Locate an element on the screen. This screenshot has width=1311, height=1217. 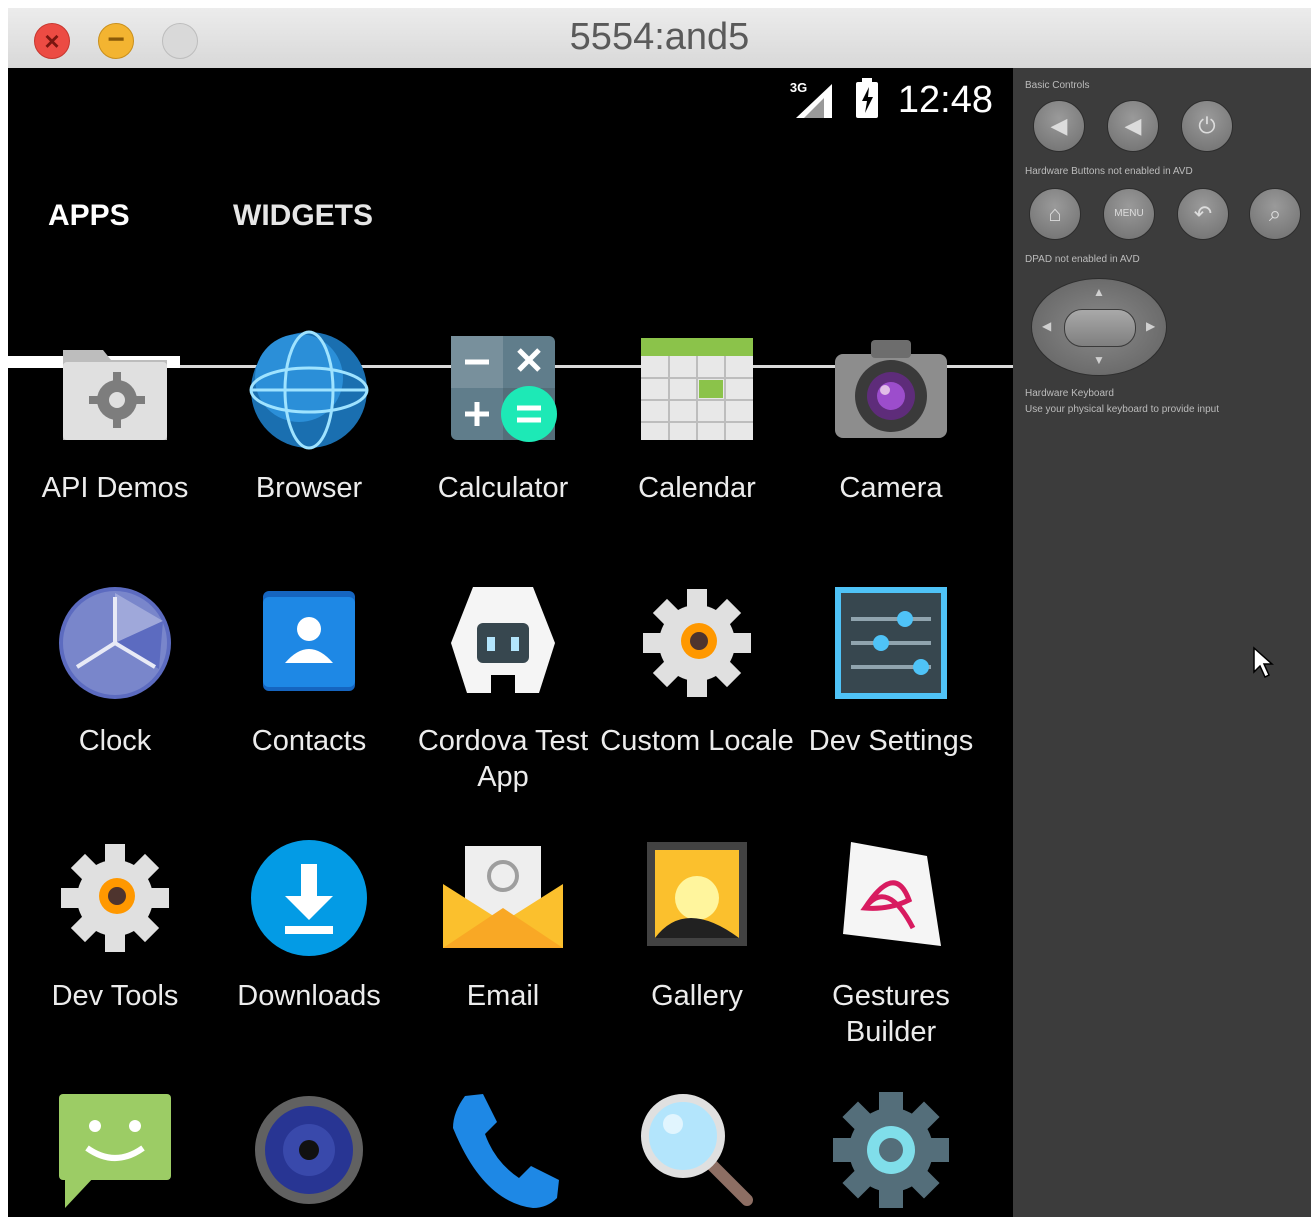
dpad-left-icon: ◀ is located at coordinates (1046, 326).